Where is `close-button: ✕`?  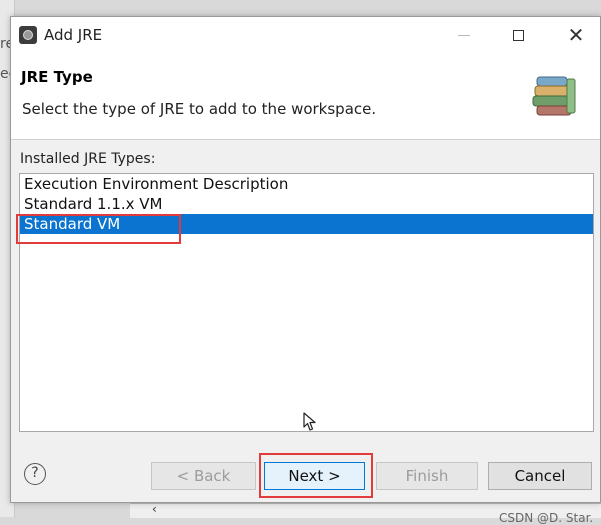
close-button: ✕ is located at coordinates (576, 35).